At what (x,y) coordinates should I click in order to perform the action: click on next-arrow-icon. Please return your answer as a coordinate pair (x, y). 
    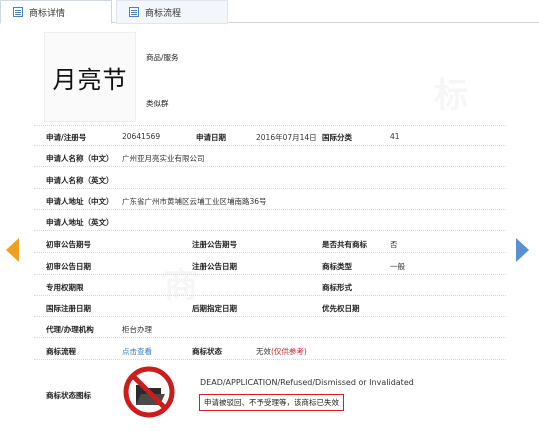
    Looking at the image, I should click on (522, 250).